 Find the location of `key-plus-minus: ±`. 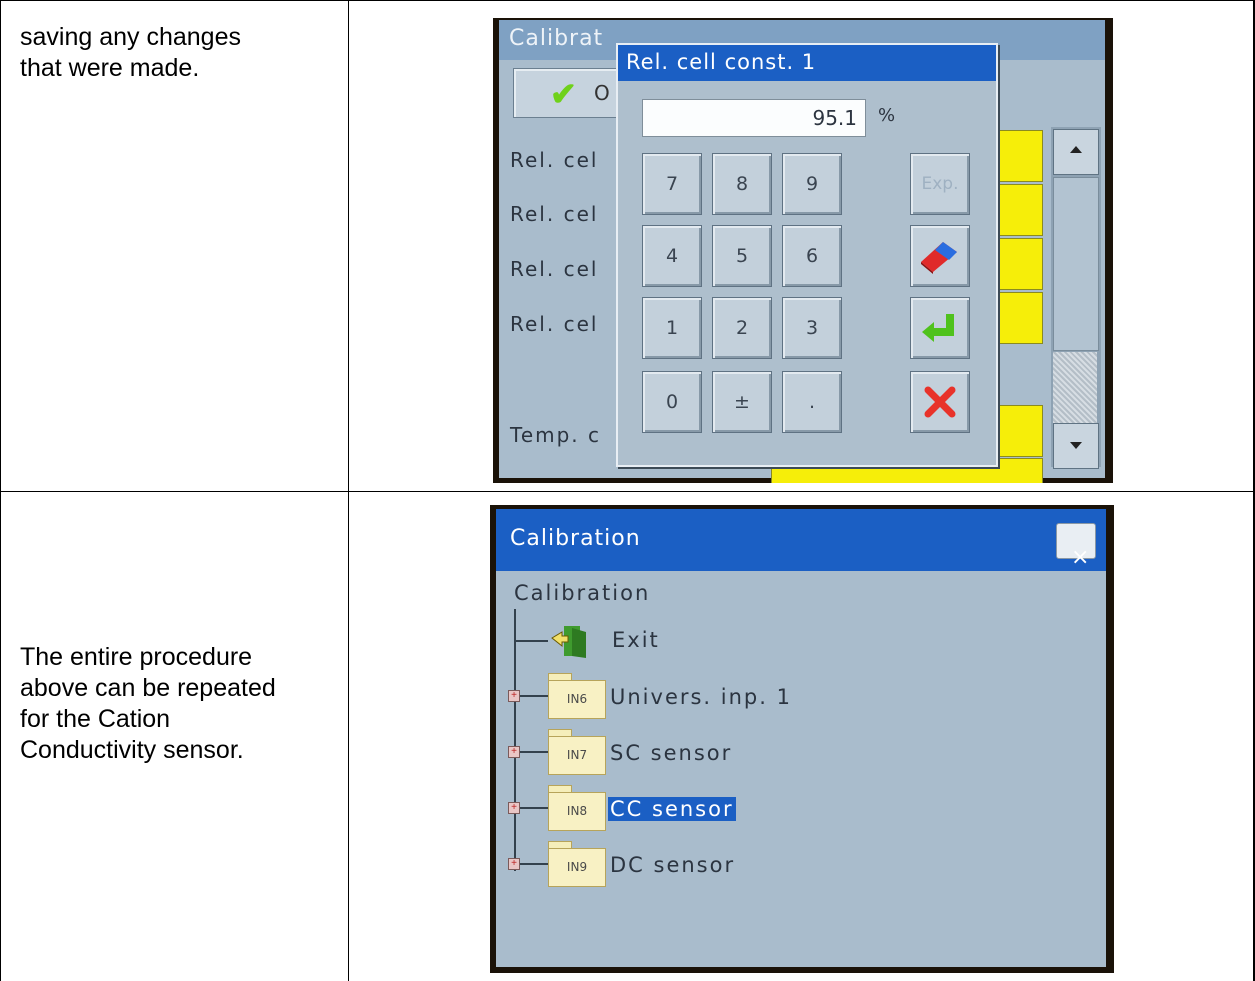

key-plus-minus: ± is located at coordinates (742, 402).